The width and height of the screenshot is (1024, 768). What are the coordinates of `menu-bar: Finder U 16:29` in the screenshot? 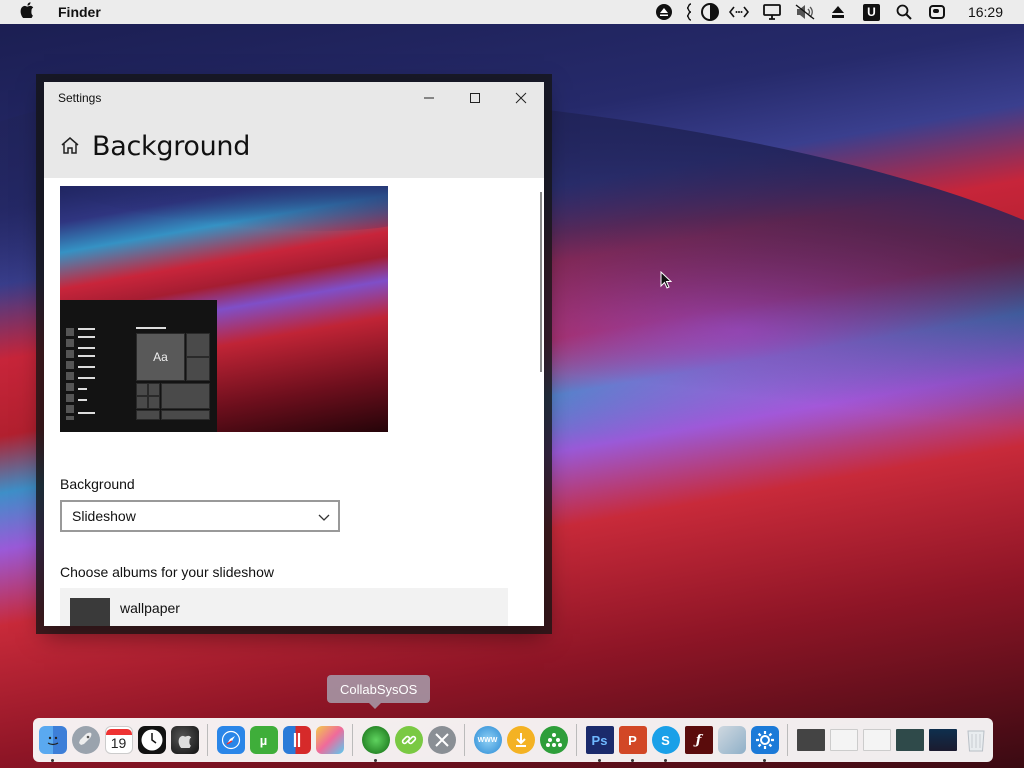 It's located at (512, 12).